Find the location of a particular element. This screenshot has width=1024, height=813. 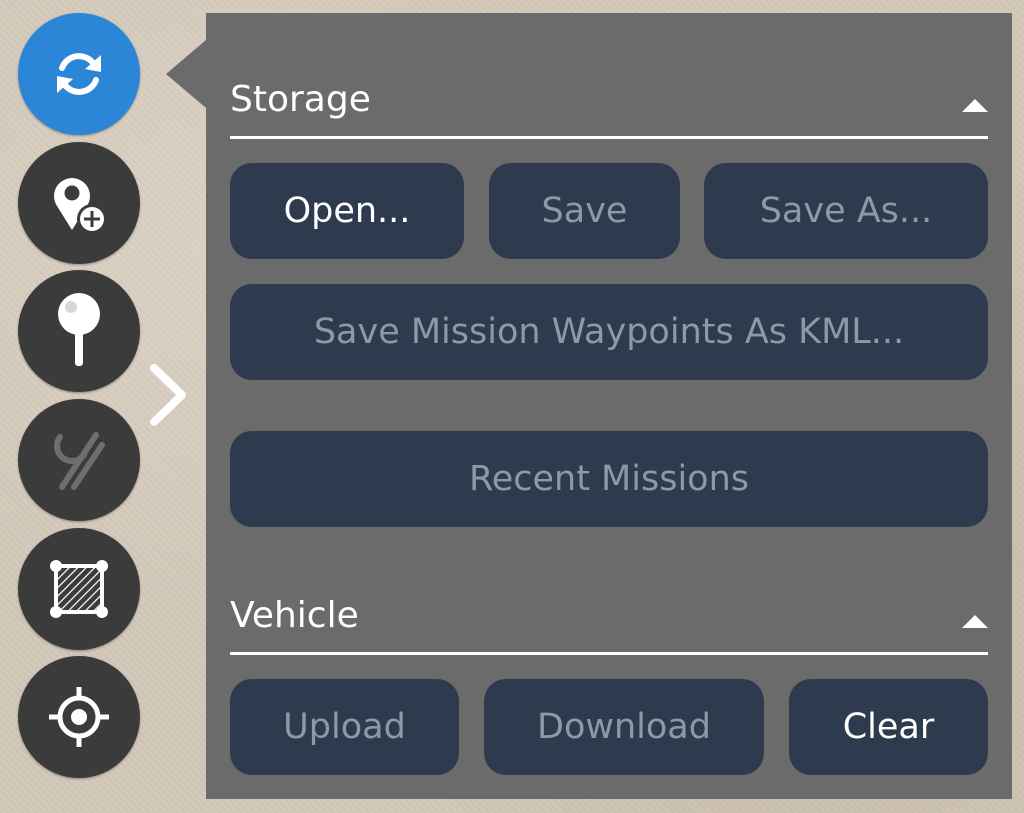

geofence-icon is located at coordinates (79, 589).